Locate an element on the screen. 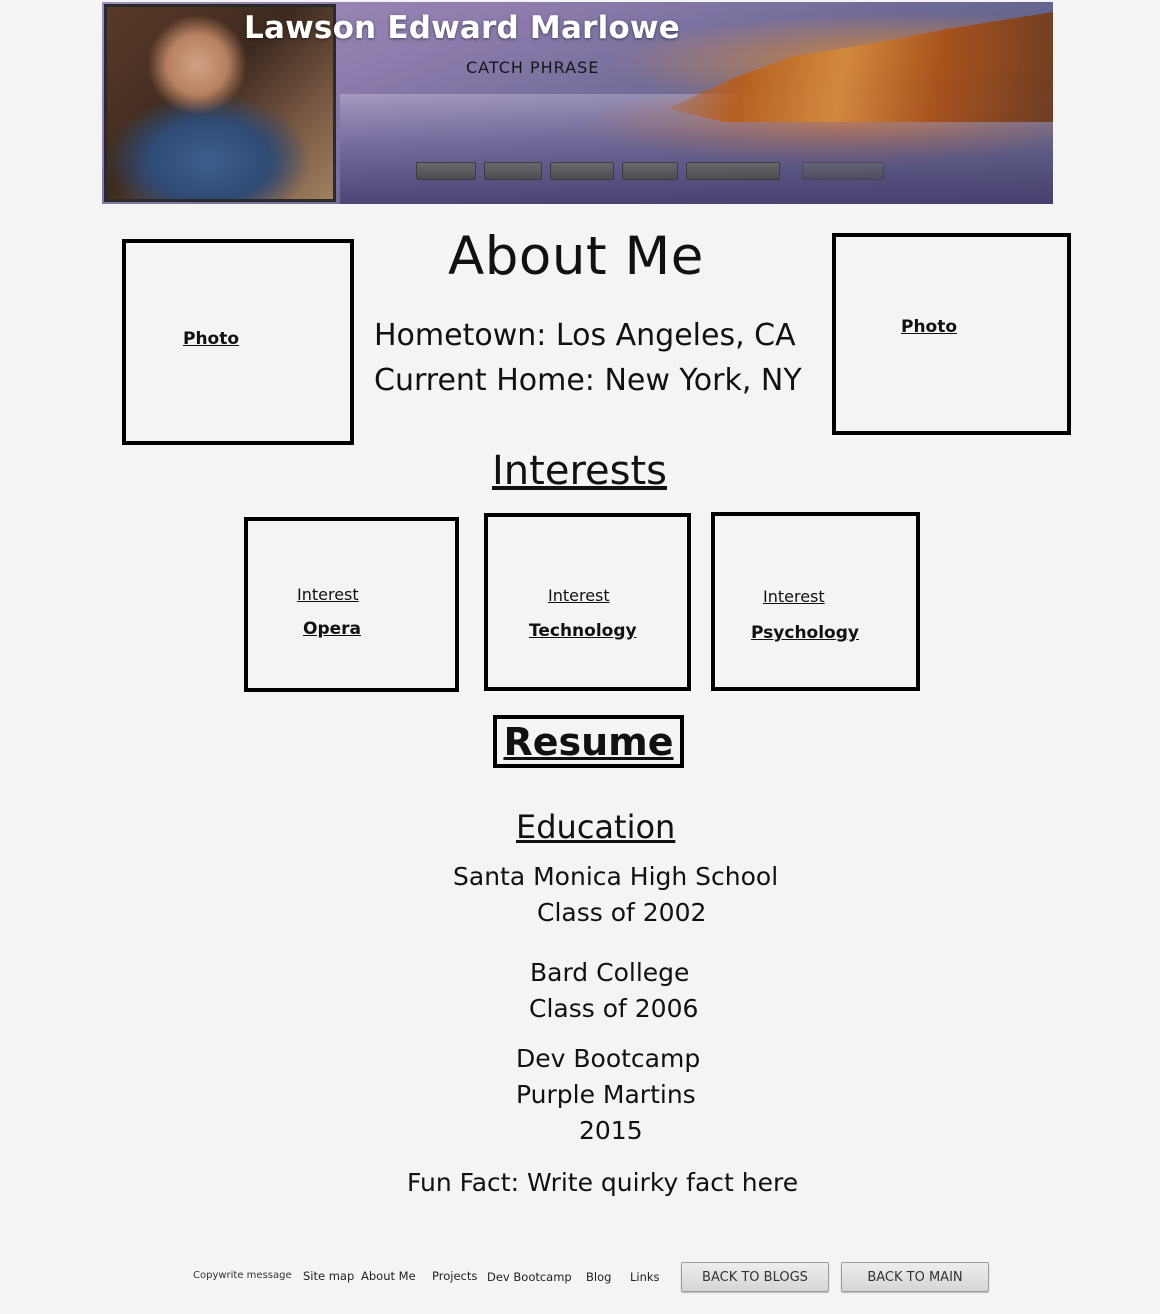  photo-link-right: Photo is located at coordinates (929, 327).